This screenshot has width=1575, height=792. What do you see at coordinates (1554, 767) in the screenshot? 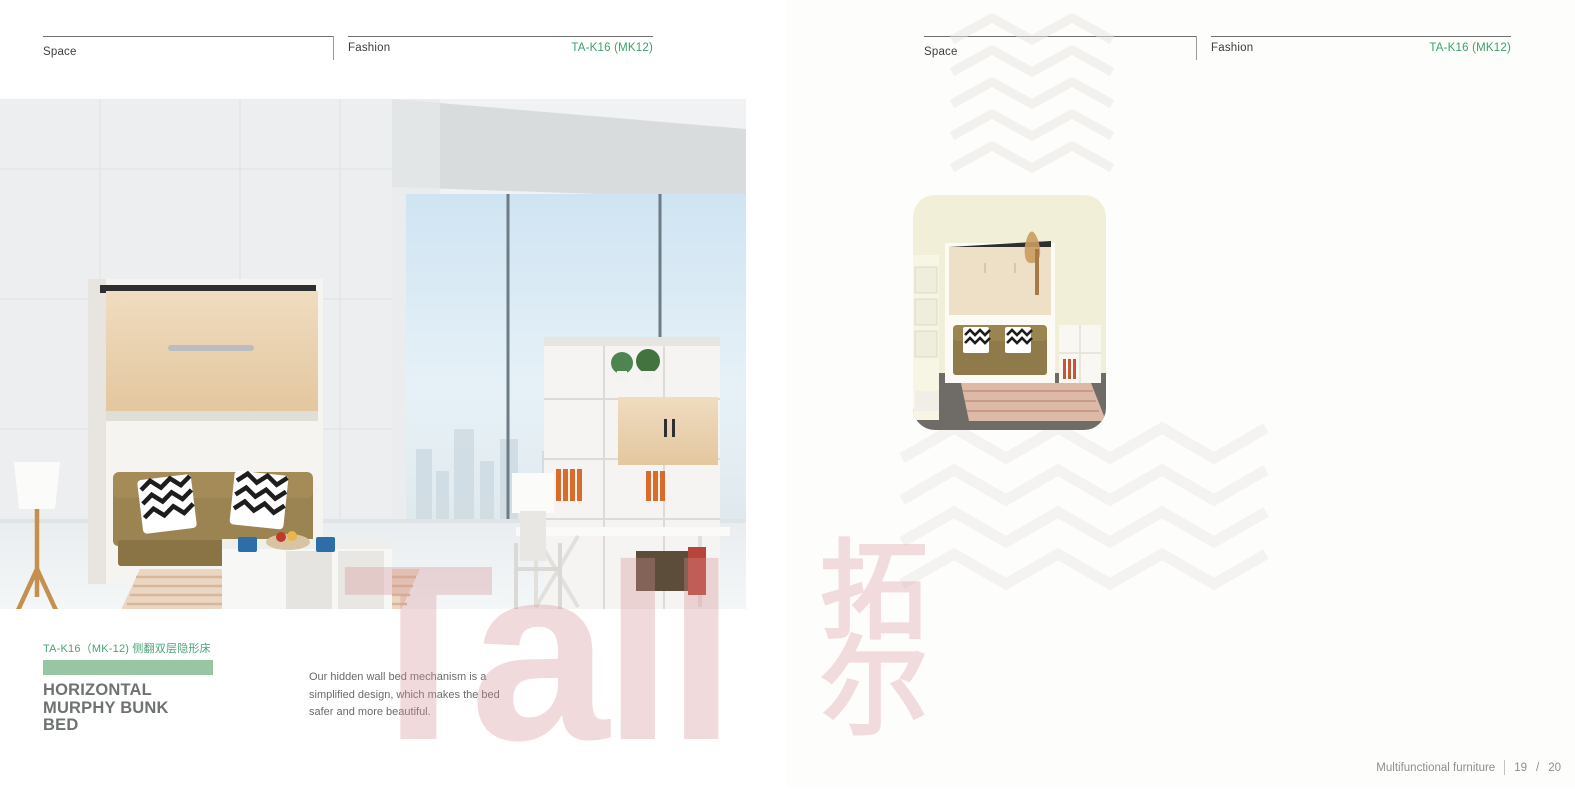
I see `footer-page-total: 20` at bounding box center [1554, 767].